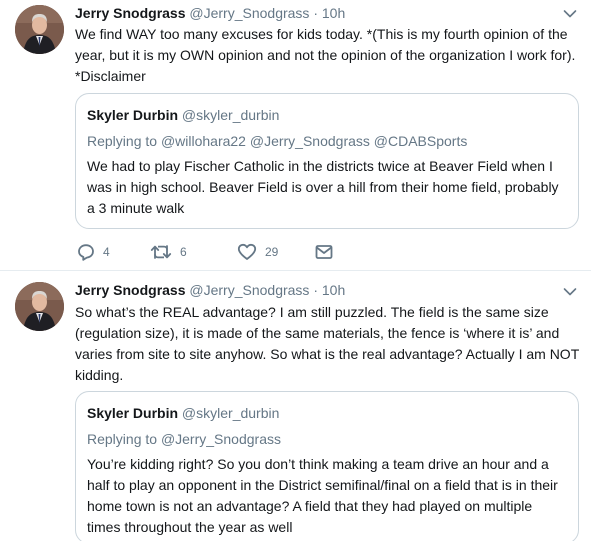 Image resolution: width=591 pixels, height=541 pixels. I want to click on replying-to: Replying to @Jerry_Snodgrass, so click(327, 439).